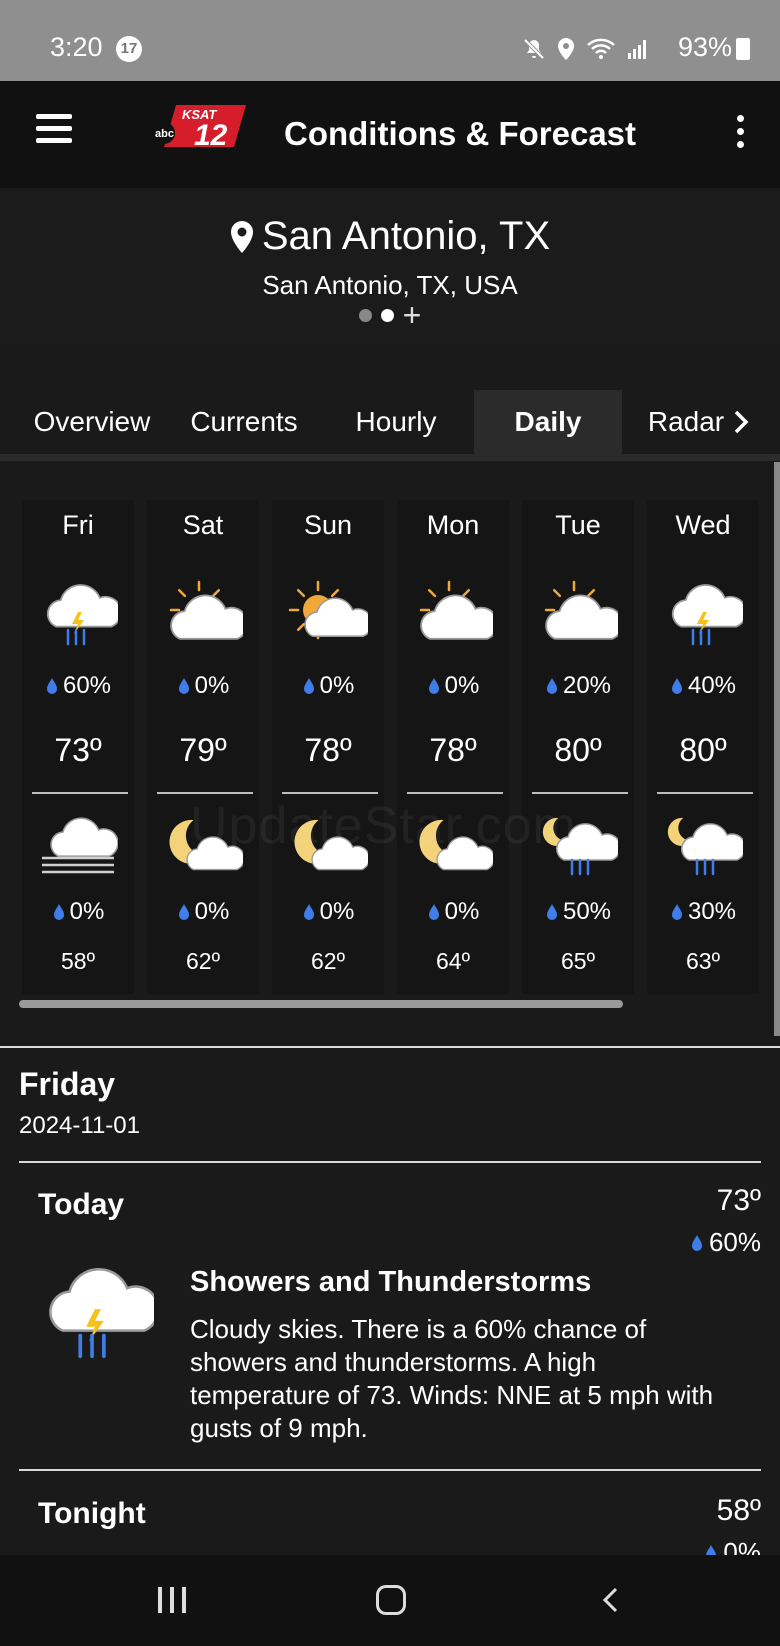 The width and height of the screenshot is (780, 1646). What do you see at coordinates (54, 132) in the screenshot?
I see `menu-icon` at bounding box center [54, 132].